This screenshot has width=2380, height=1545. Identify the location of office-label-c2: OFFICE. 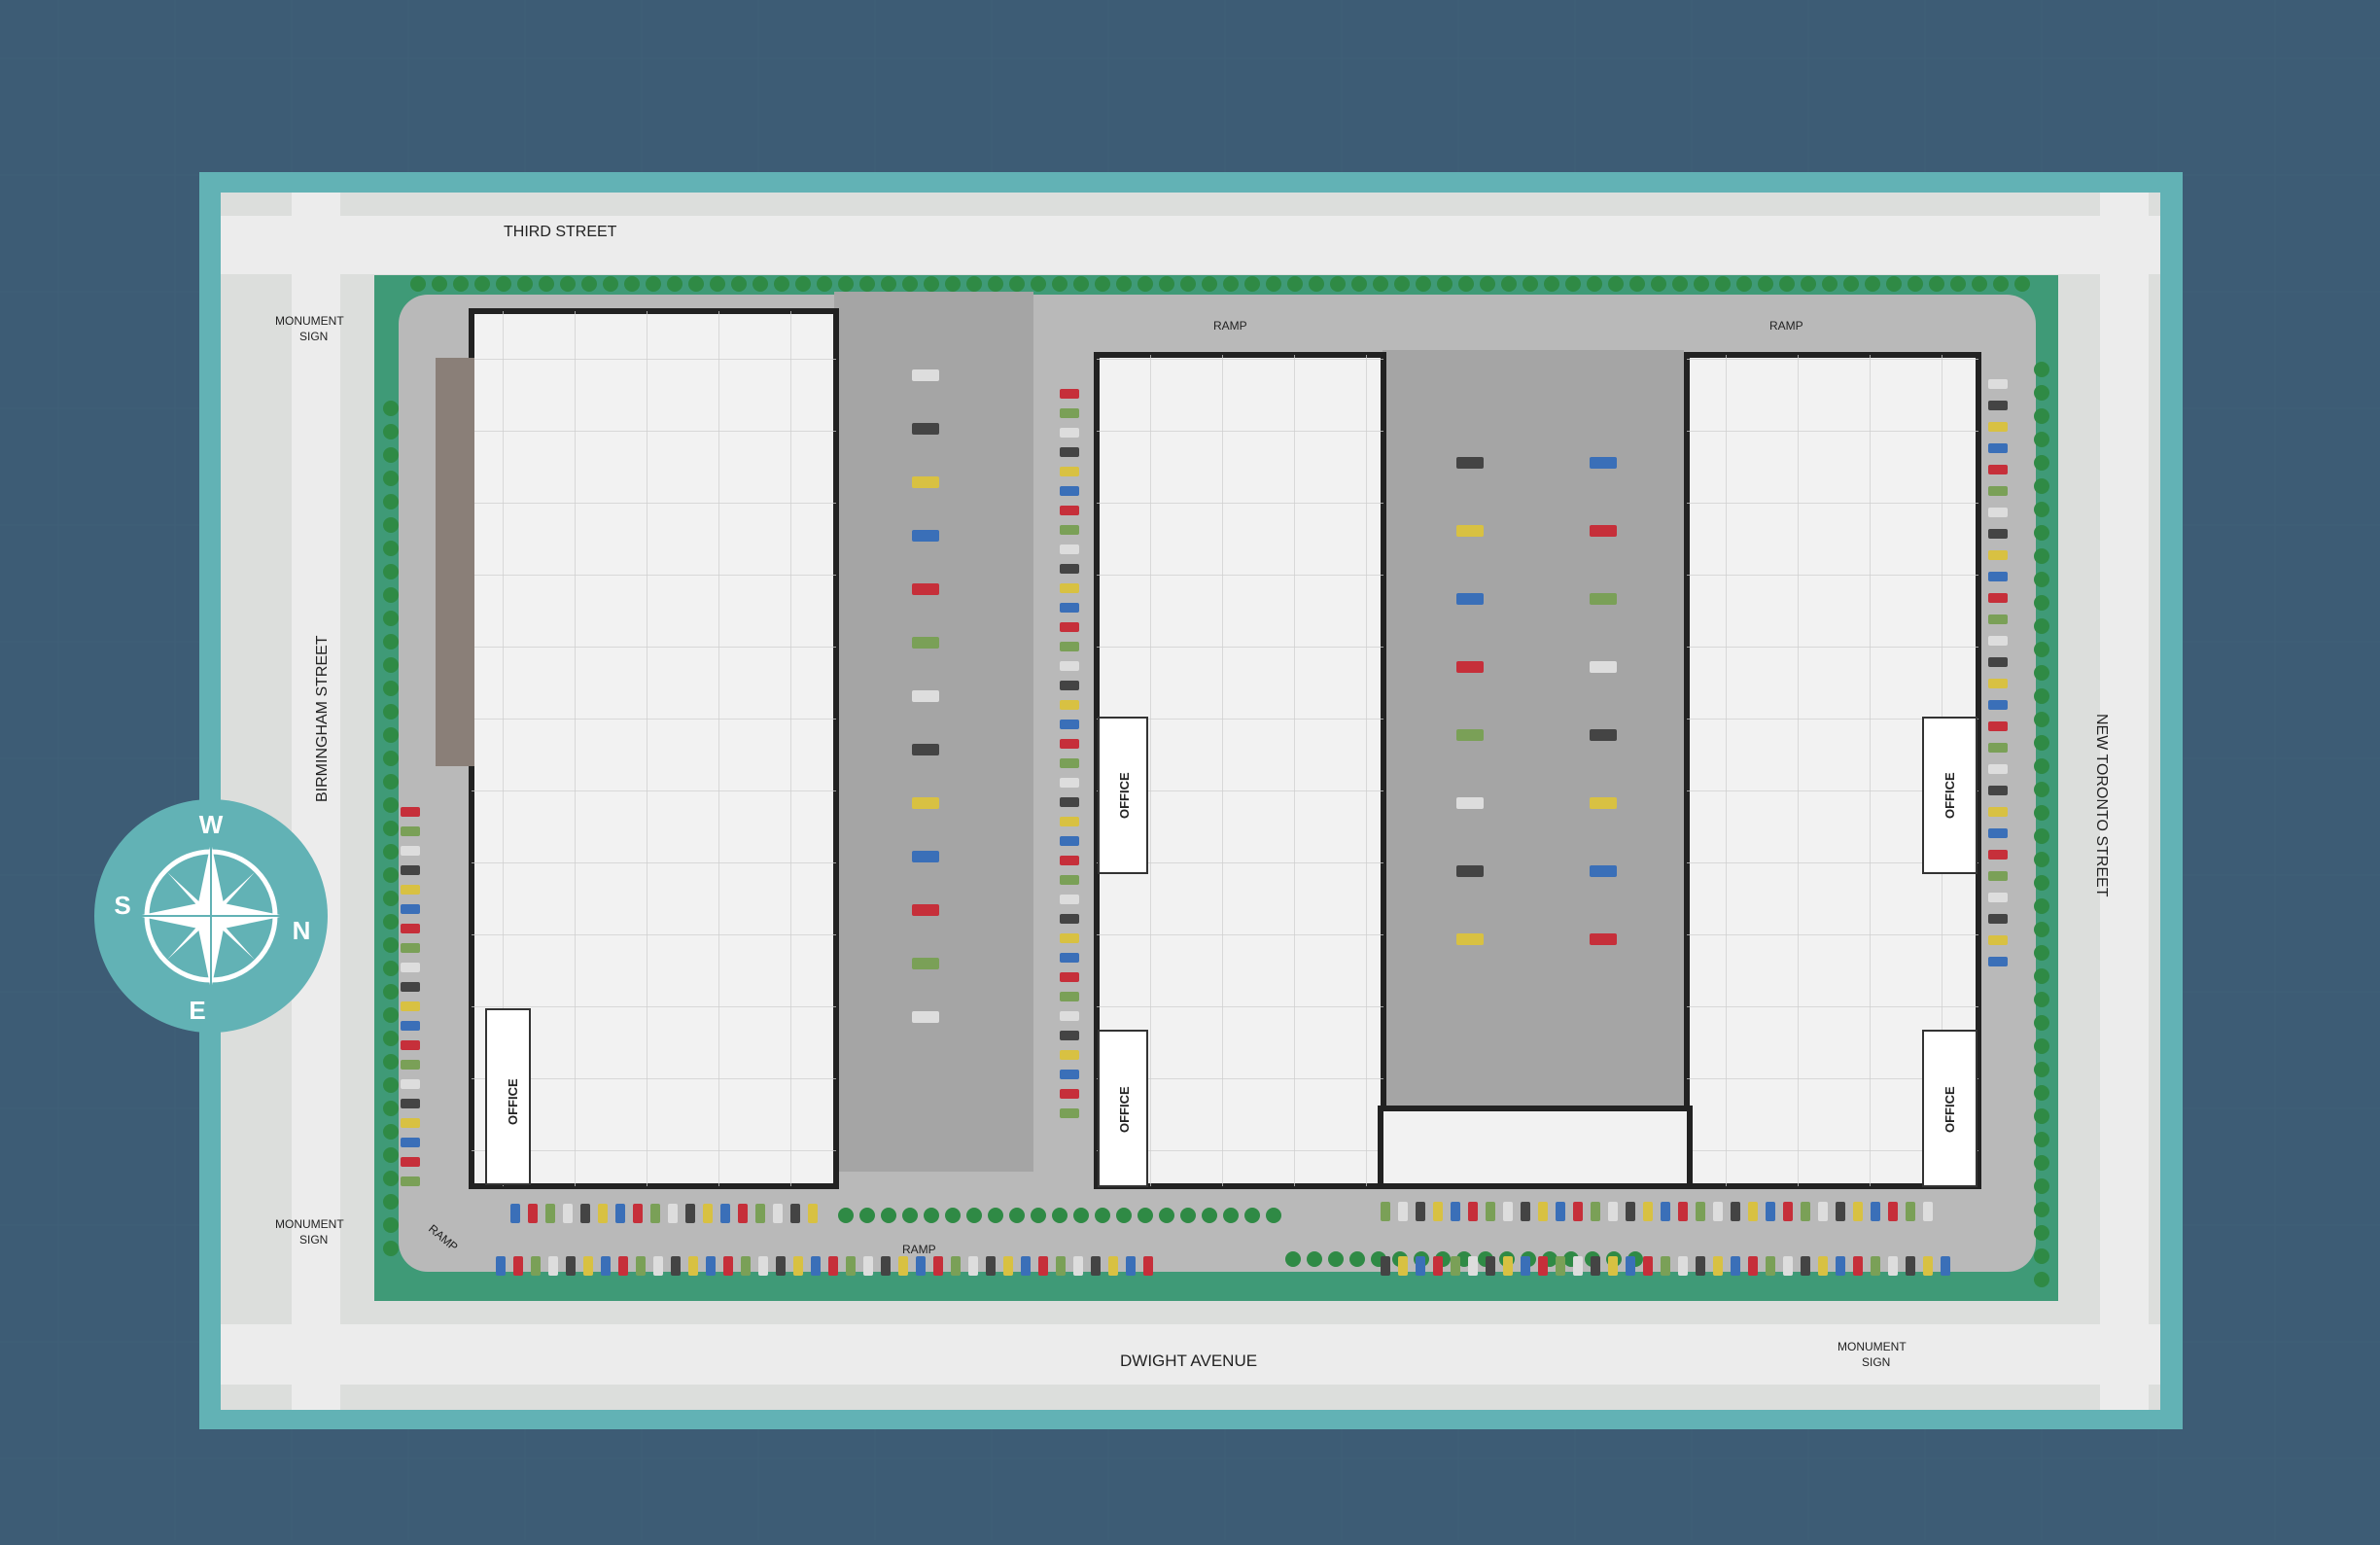
(1949, 1110).